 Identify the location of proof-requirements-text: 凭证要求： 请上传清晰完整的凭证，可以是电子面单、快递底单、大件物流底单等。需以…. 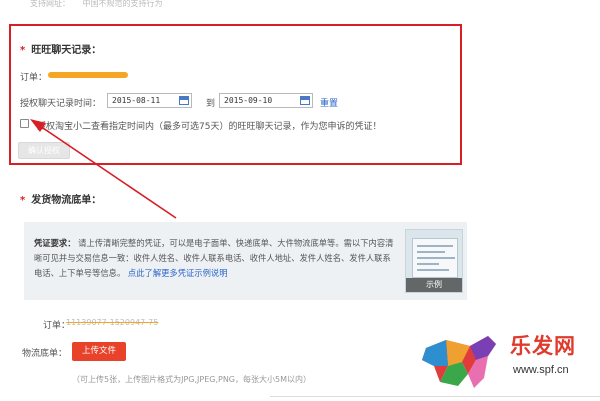
(216, 258).